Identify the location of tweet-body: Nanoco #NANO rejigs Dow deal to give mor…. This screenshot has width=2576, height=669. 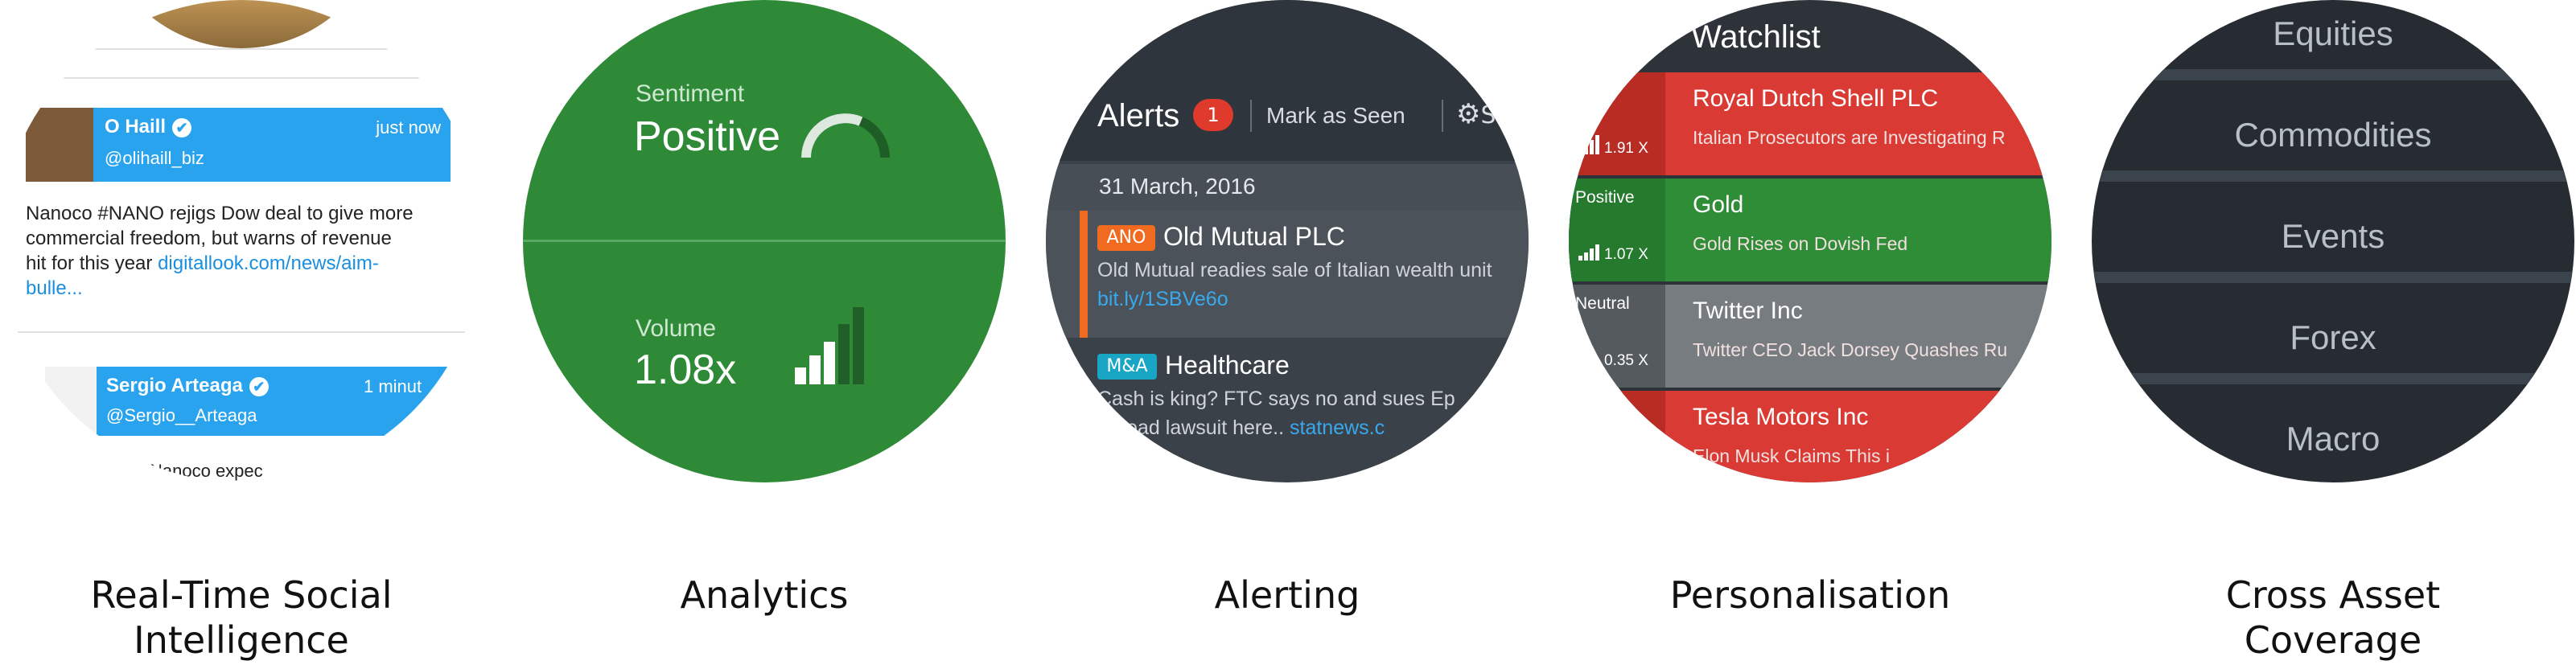
(243, 251).